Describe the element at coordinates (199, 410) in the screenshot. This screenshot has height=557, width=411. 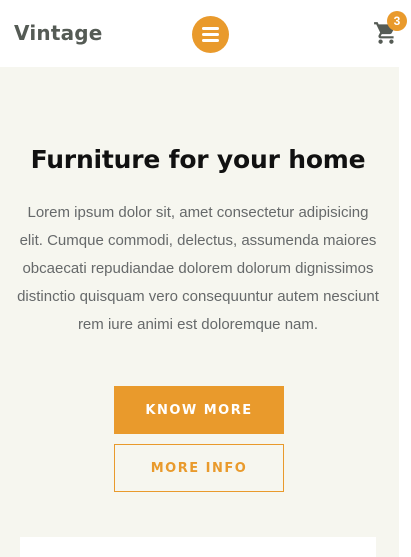
I see `know-more-button: KNOW MORE` at that location.